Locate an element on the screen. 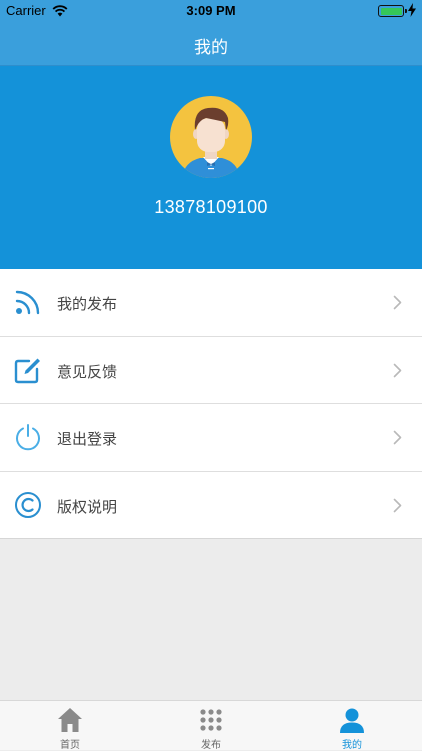 The height and width of the screenshot is (751, 422). menu-item-label: 意见反馈 is located at coordinates (87, 371).